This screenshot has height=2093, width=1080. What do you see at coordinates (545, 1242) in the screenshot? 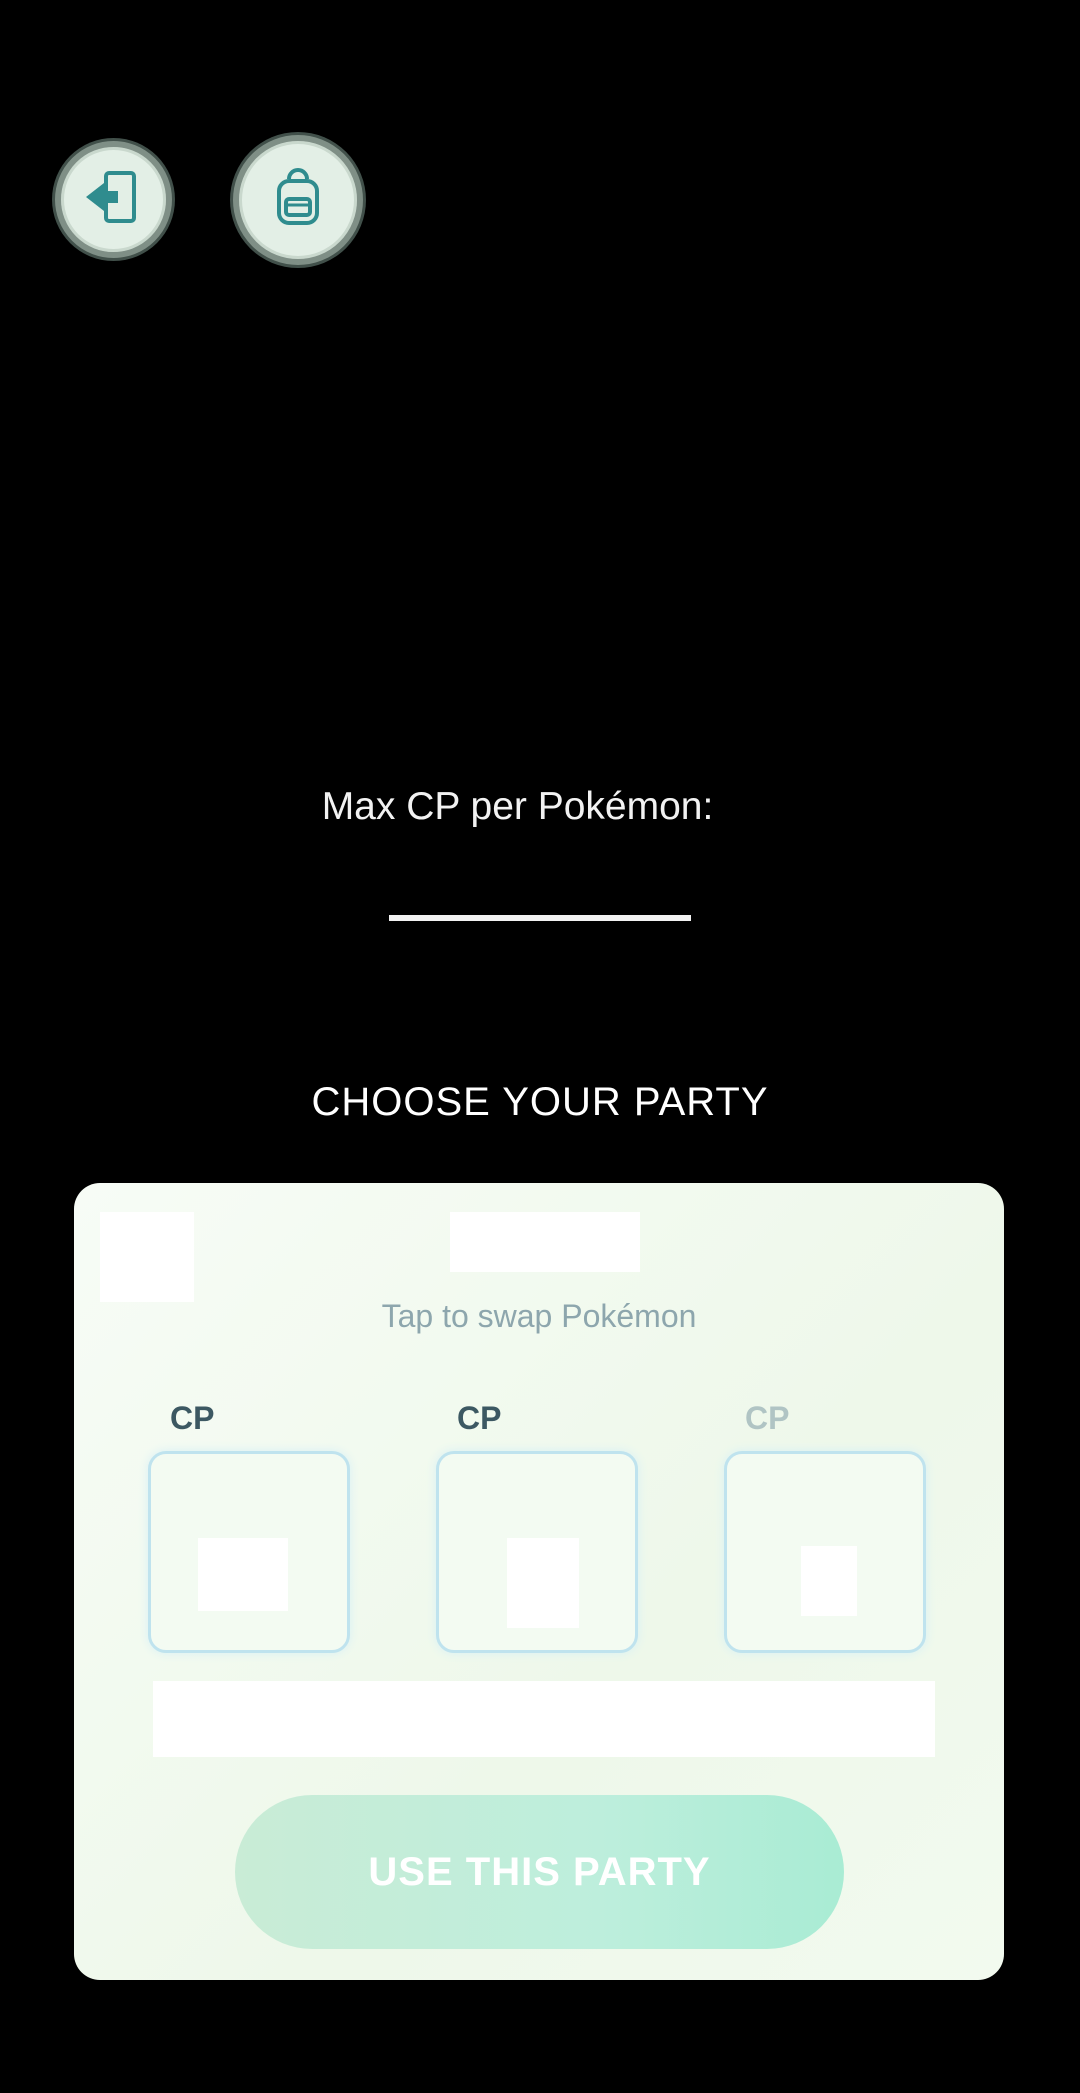
I see `party-name-placeholder` at bounding box center [545, 1242].